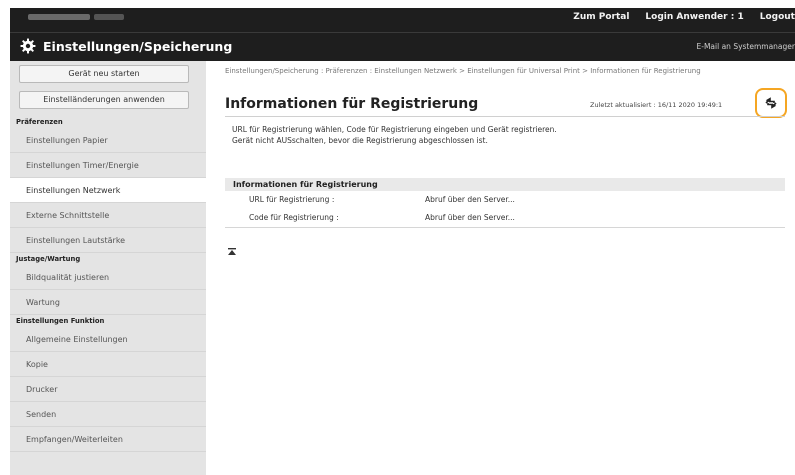 This screenshot has height=475, width=795. What do you see at coordinates (108, 439) in the screenshot?
I see `sidebar-item-receive-forward: Empfangen/Weiterleiten` at bounding box center [108, 439].